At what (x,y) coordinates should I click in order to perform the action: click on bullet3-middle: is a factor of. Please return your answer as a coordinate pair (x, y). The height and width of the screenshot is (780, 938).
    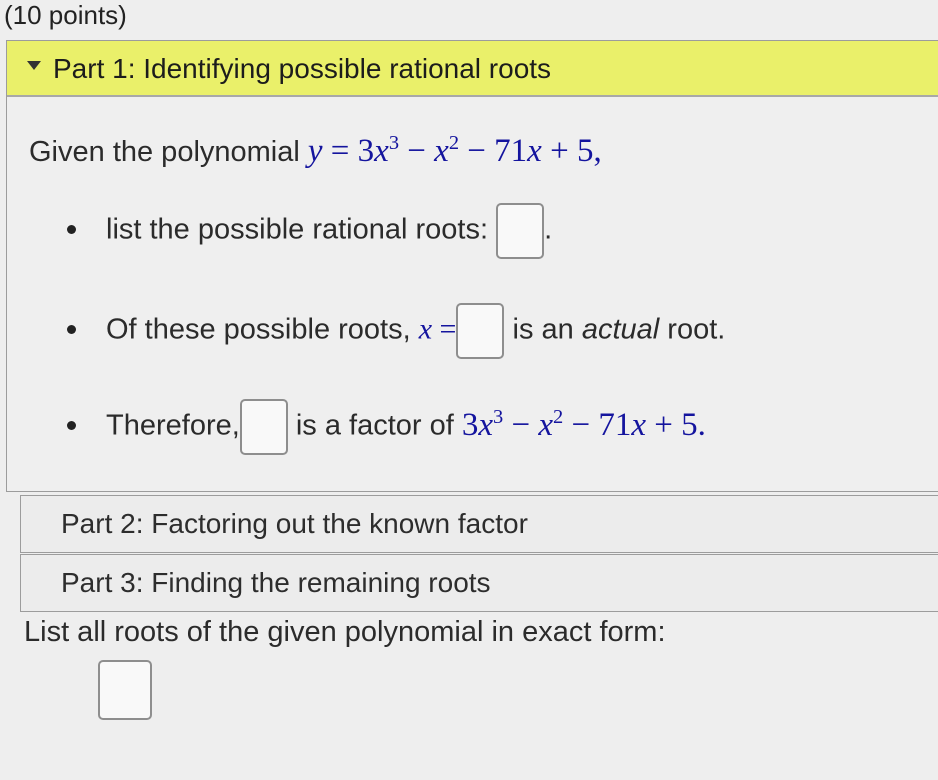
    Looking at the image, I should click on (374, 425).